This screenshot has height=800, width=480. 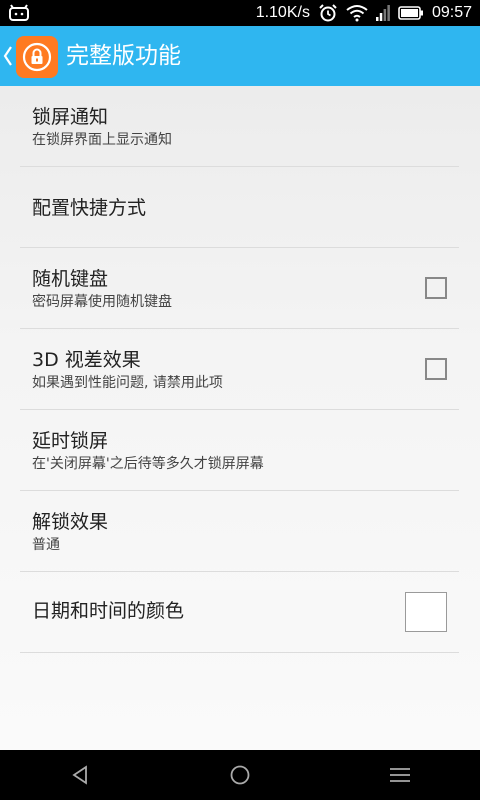 What do you see at coordinates (436, 288) in the screenshot?
I see `random-keyboard-checkbox` at bounding box center [436, 288].